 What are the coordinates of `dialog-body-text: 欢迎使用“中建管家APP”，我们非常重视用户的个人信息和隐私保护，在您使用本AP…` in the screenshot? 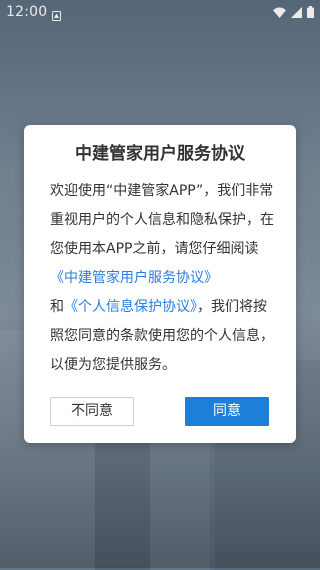 It's located at (162, 220).